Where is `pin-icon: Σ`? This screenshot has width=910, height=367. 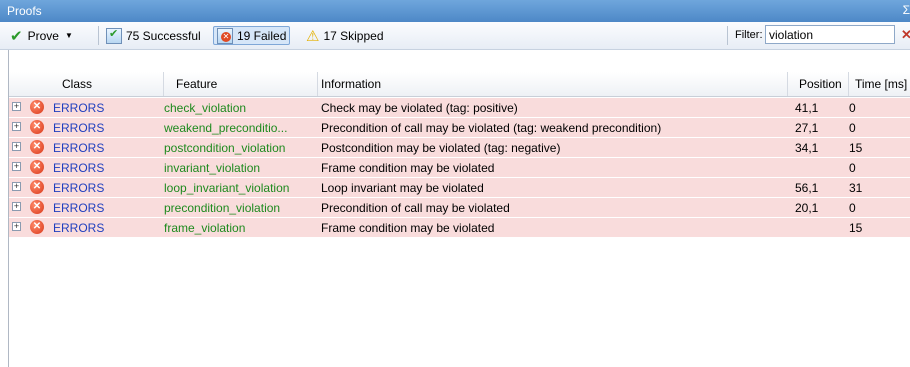 pin-icon: Σ is located at coordinates (906, 10).